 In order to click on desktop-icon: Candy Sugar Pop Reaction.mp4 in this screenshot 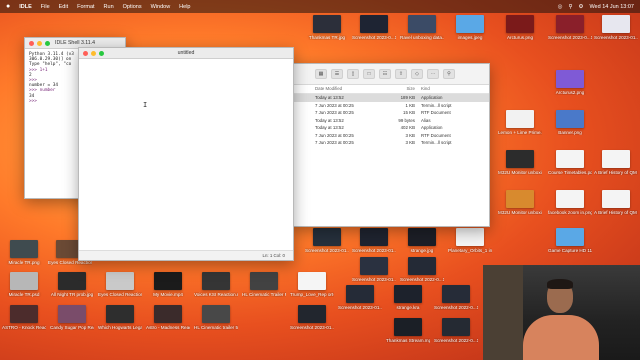, I will do `click(72, 317)`.